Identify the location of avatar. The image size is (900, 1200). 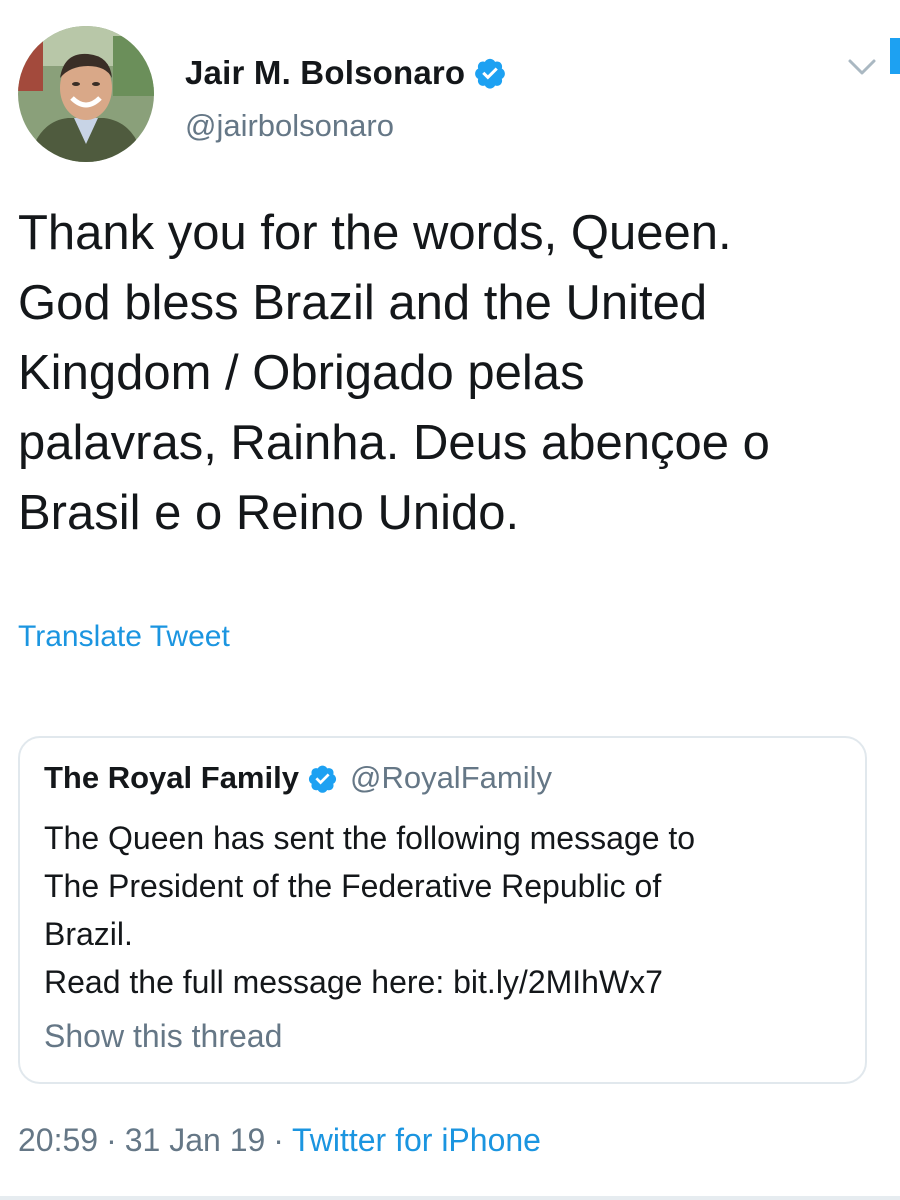
(86, 94).